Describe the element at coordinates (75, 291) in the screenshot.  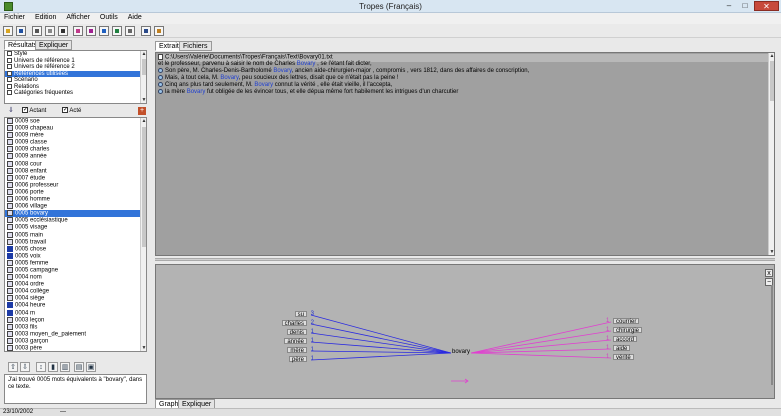
I see `word-item: 0004 collège` at that location.